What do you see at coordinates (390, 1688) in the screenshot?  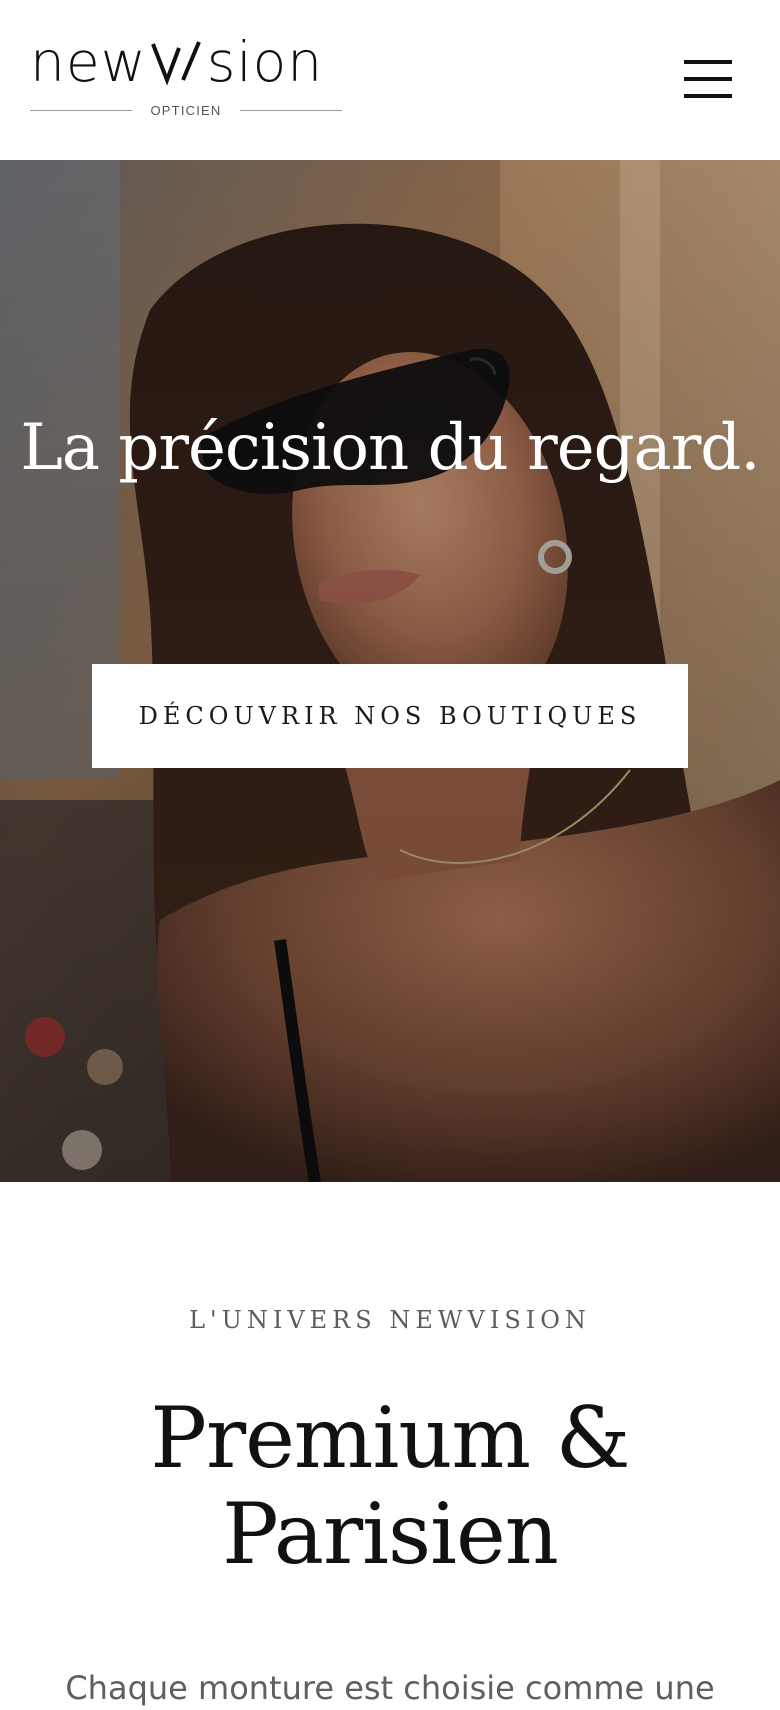 I see `section-body-text: Chaque monture est choisie comme une` at bounding box center [390, 1688].